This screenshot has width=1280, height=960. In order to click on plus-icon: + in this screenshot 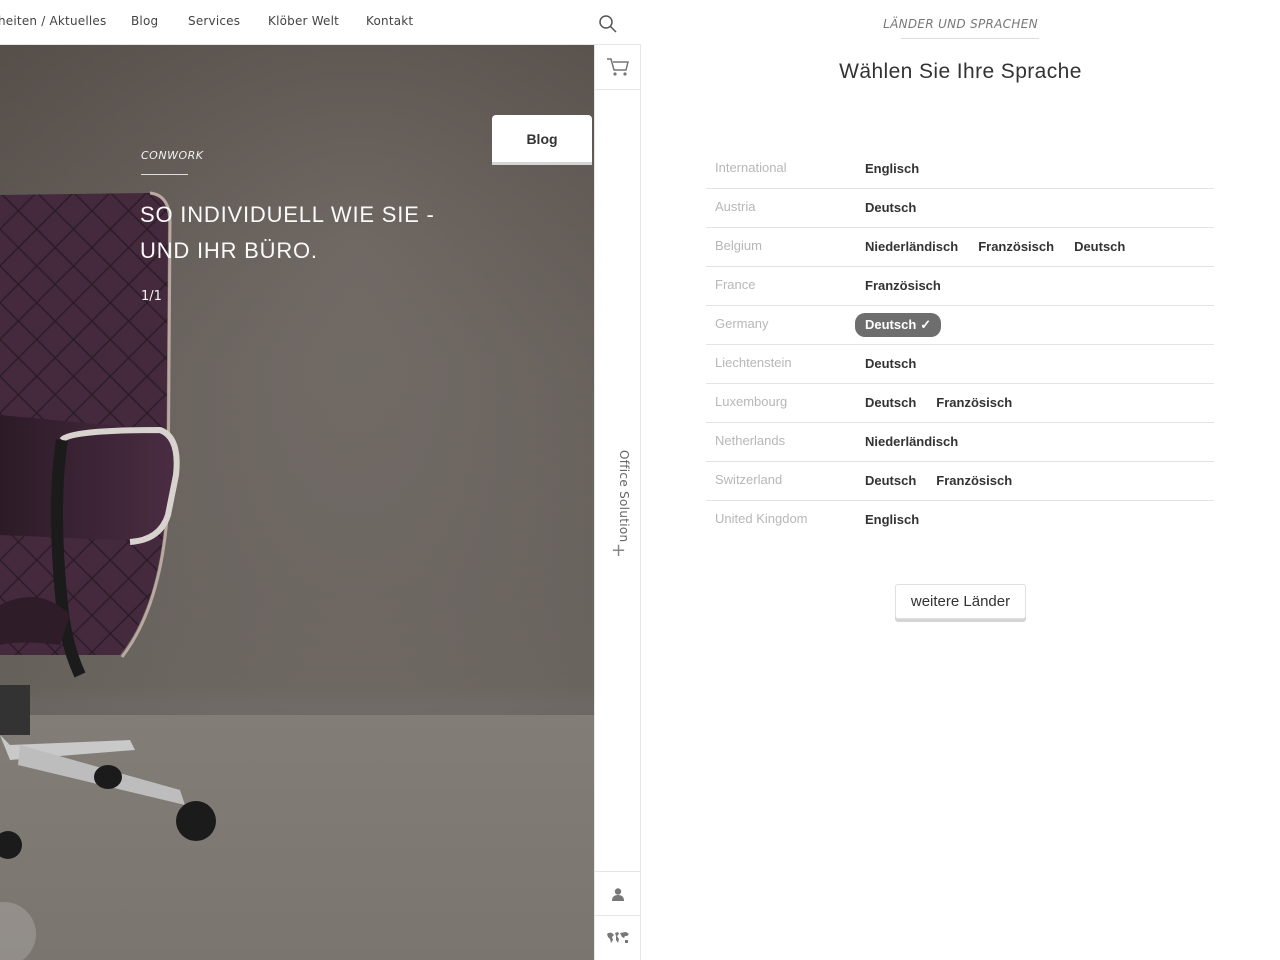, I will do `click(619, 550)`.